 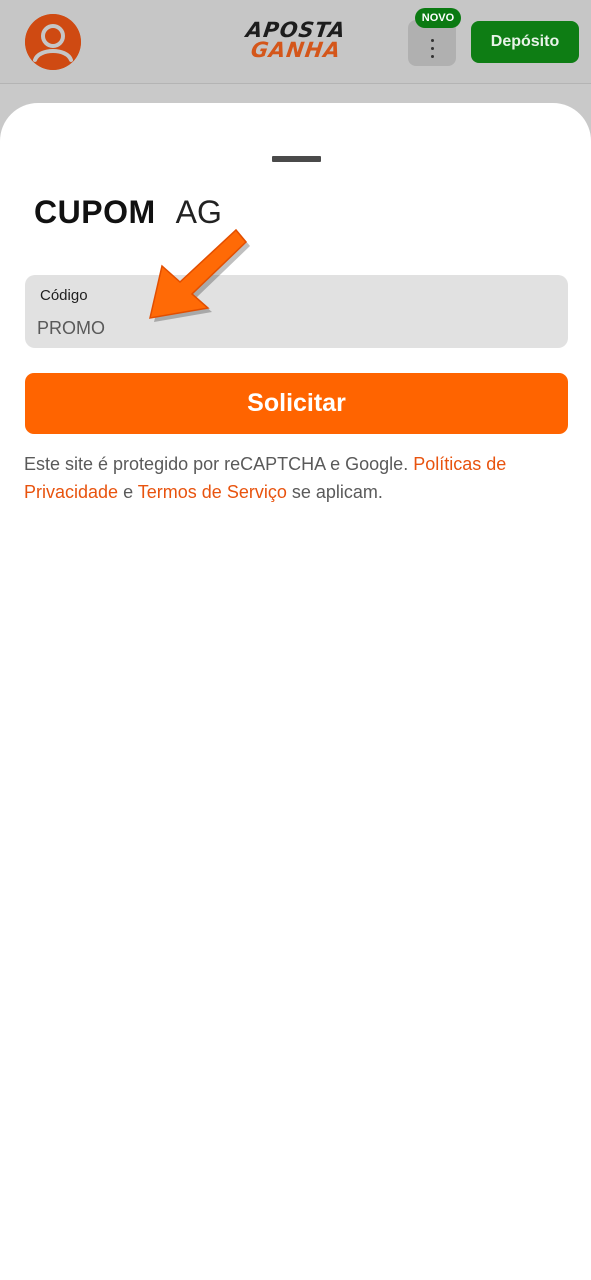 I want to click on title-cupom: CUPOM, so click(x=95, y=212).